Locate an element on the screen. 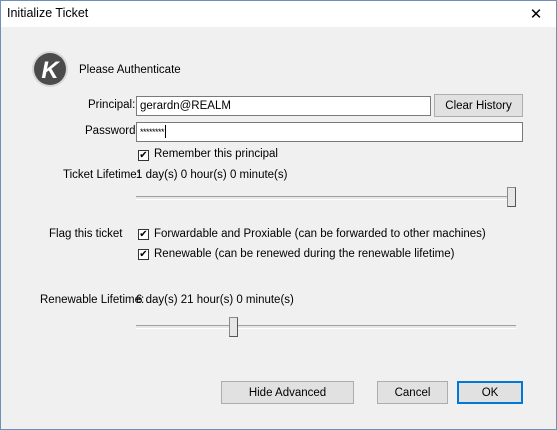 The height and width of the screenshot is (430, 557). ticket-lifetime-value: 1 day(s) 0 hour(s) 0 minute(s) is located at coordinates (212, 175).